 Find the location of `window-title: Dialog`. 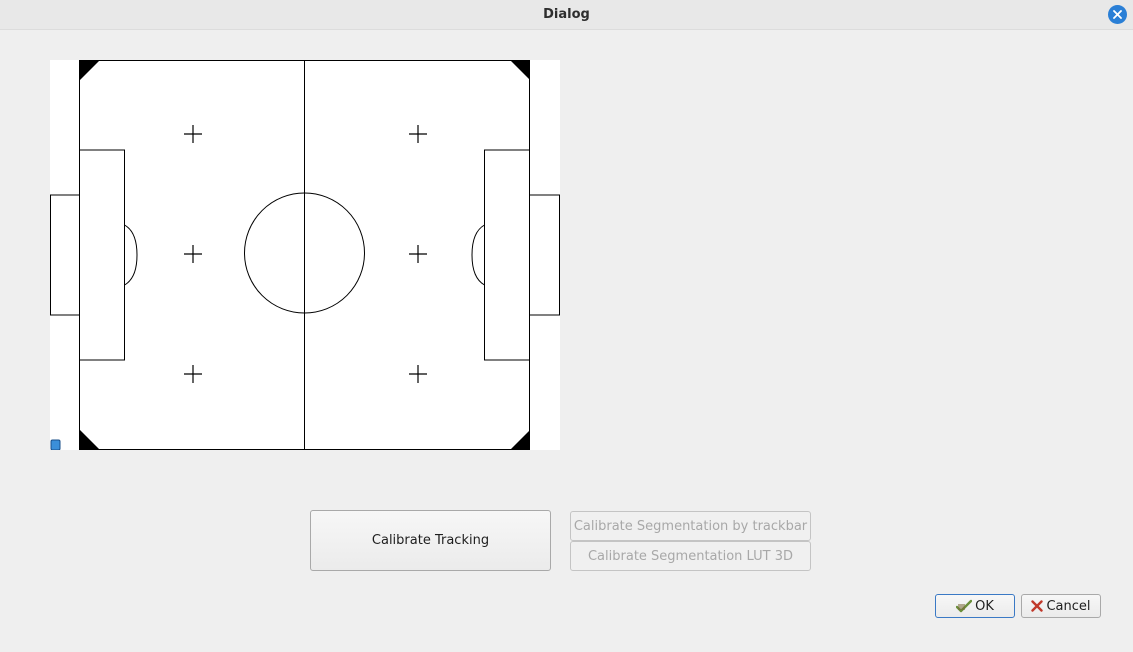

window-title: Dialog is located at coordinates (566, 14).